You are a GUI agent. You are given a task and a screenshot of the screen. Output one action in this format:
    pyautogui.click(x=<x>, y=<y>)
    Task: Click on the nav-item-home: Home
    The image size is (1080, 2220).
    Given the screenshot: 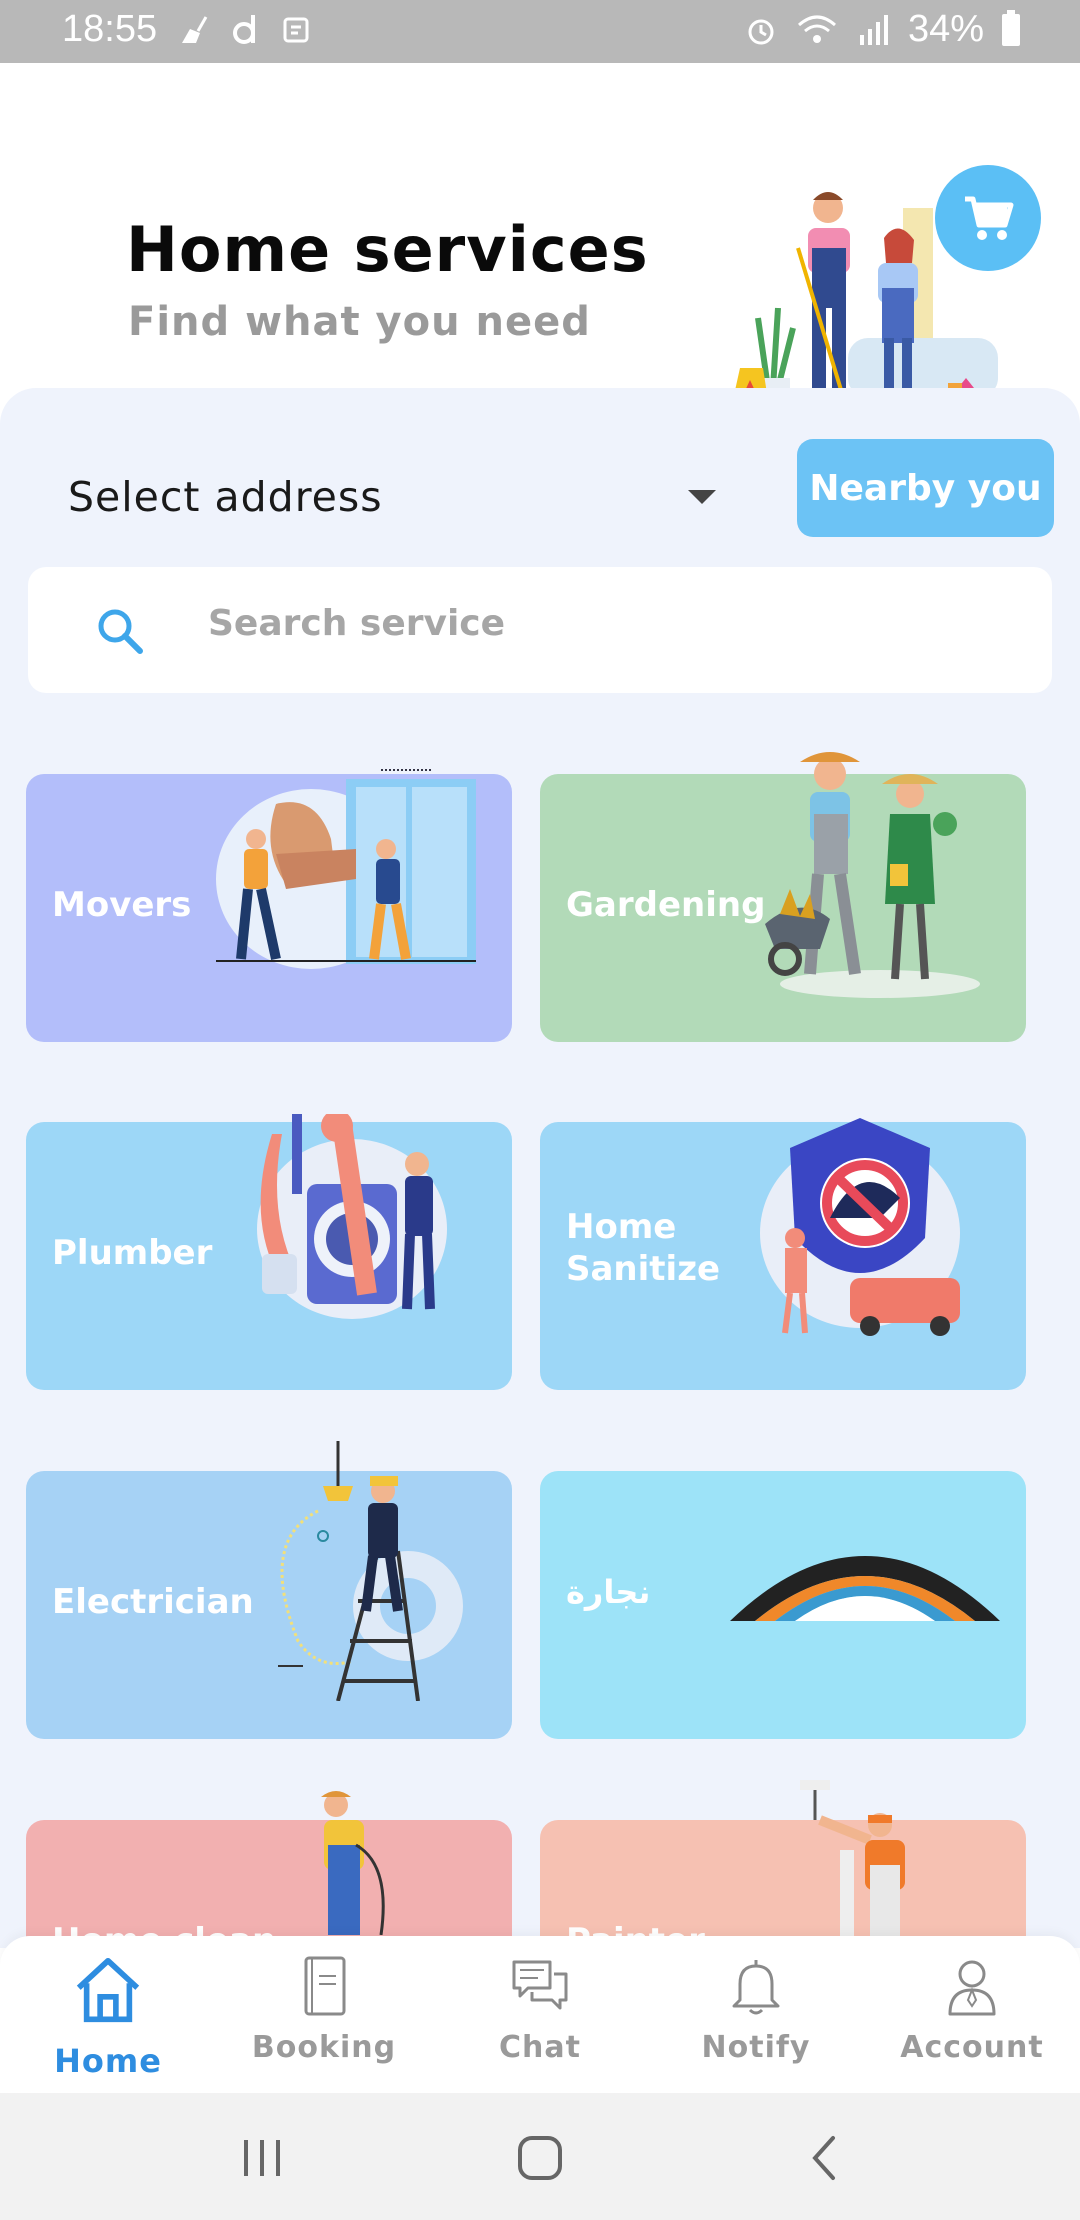 What is the action you would take?
    pyautogui.click(x=108, y=2019)
    